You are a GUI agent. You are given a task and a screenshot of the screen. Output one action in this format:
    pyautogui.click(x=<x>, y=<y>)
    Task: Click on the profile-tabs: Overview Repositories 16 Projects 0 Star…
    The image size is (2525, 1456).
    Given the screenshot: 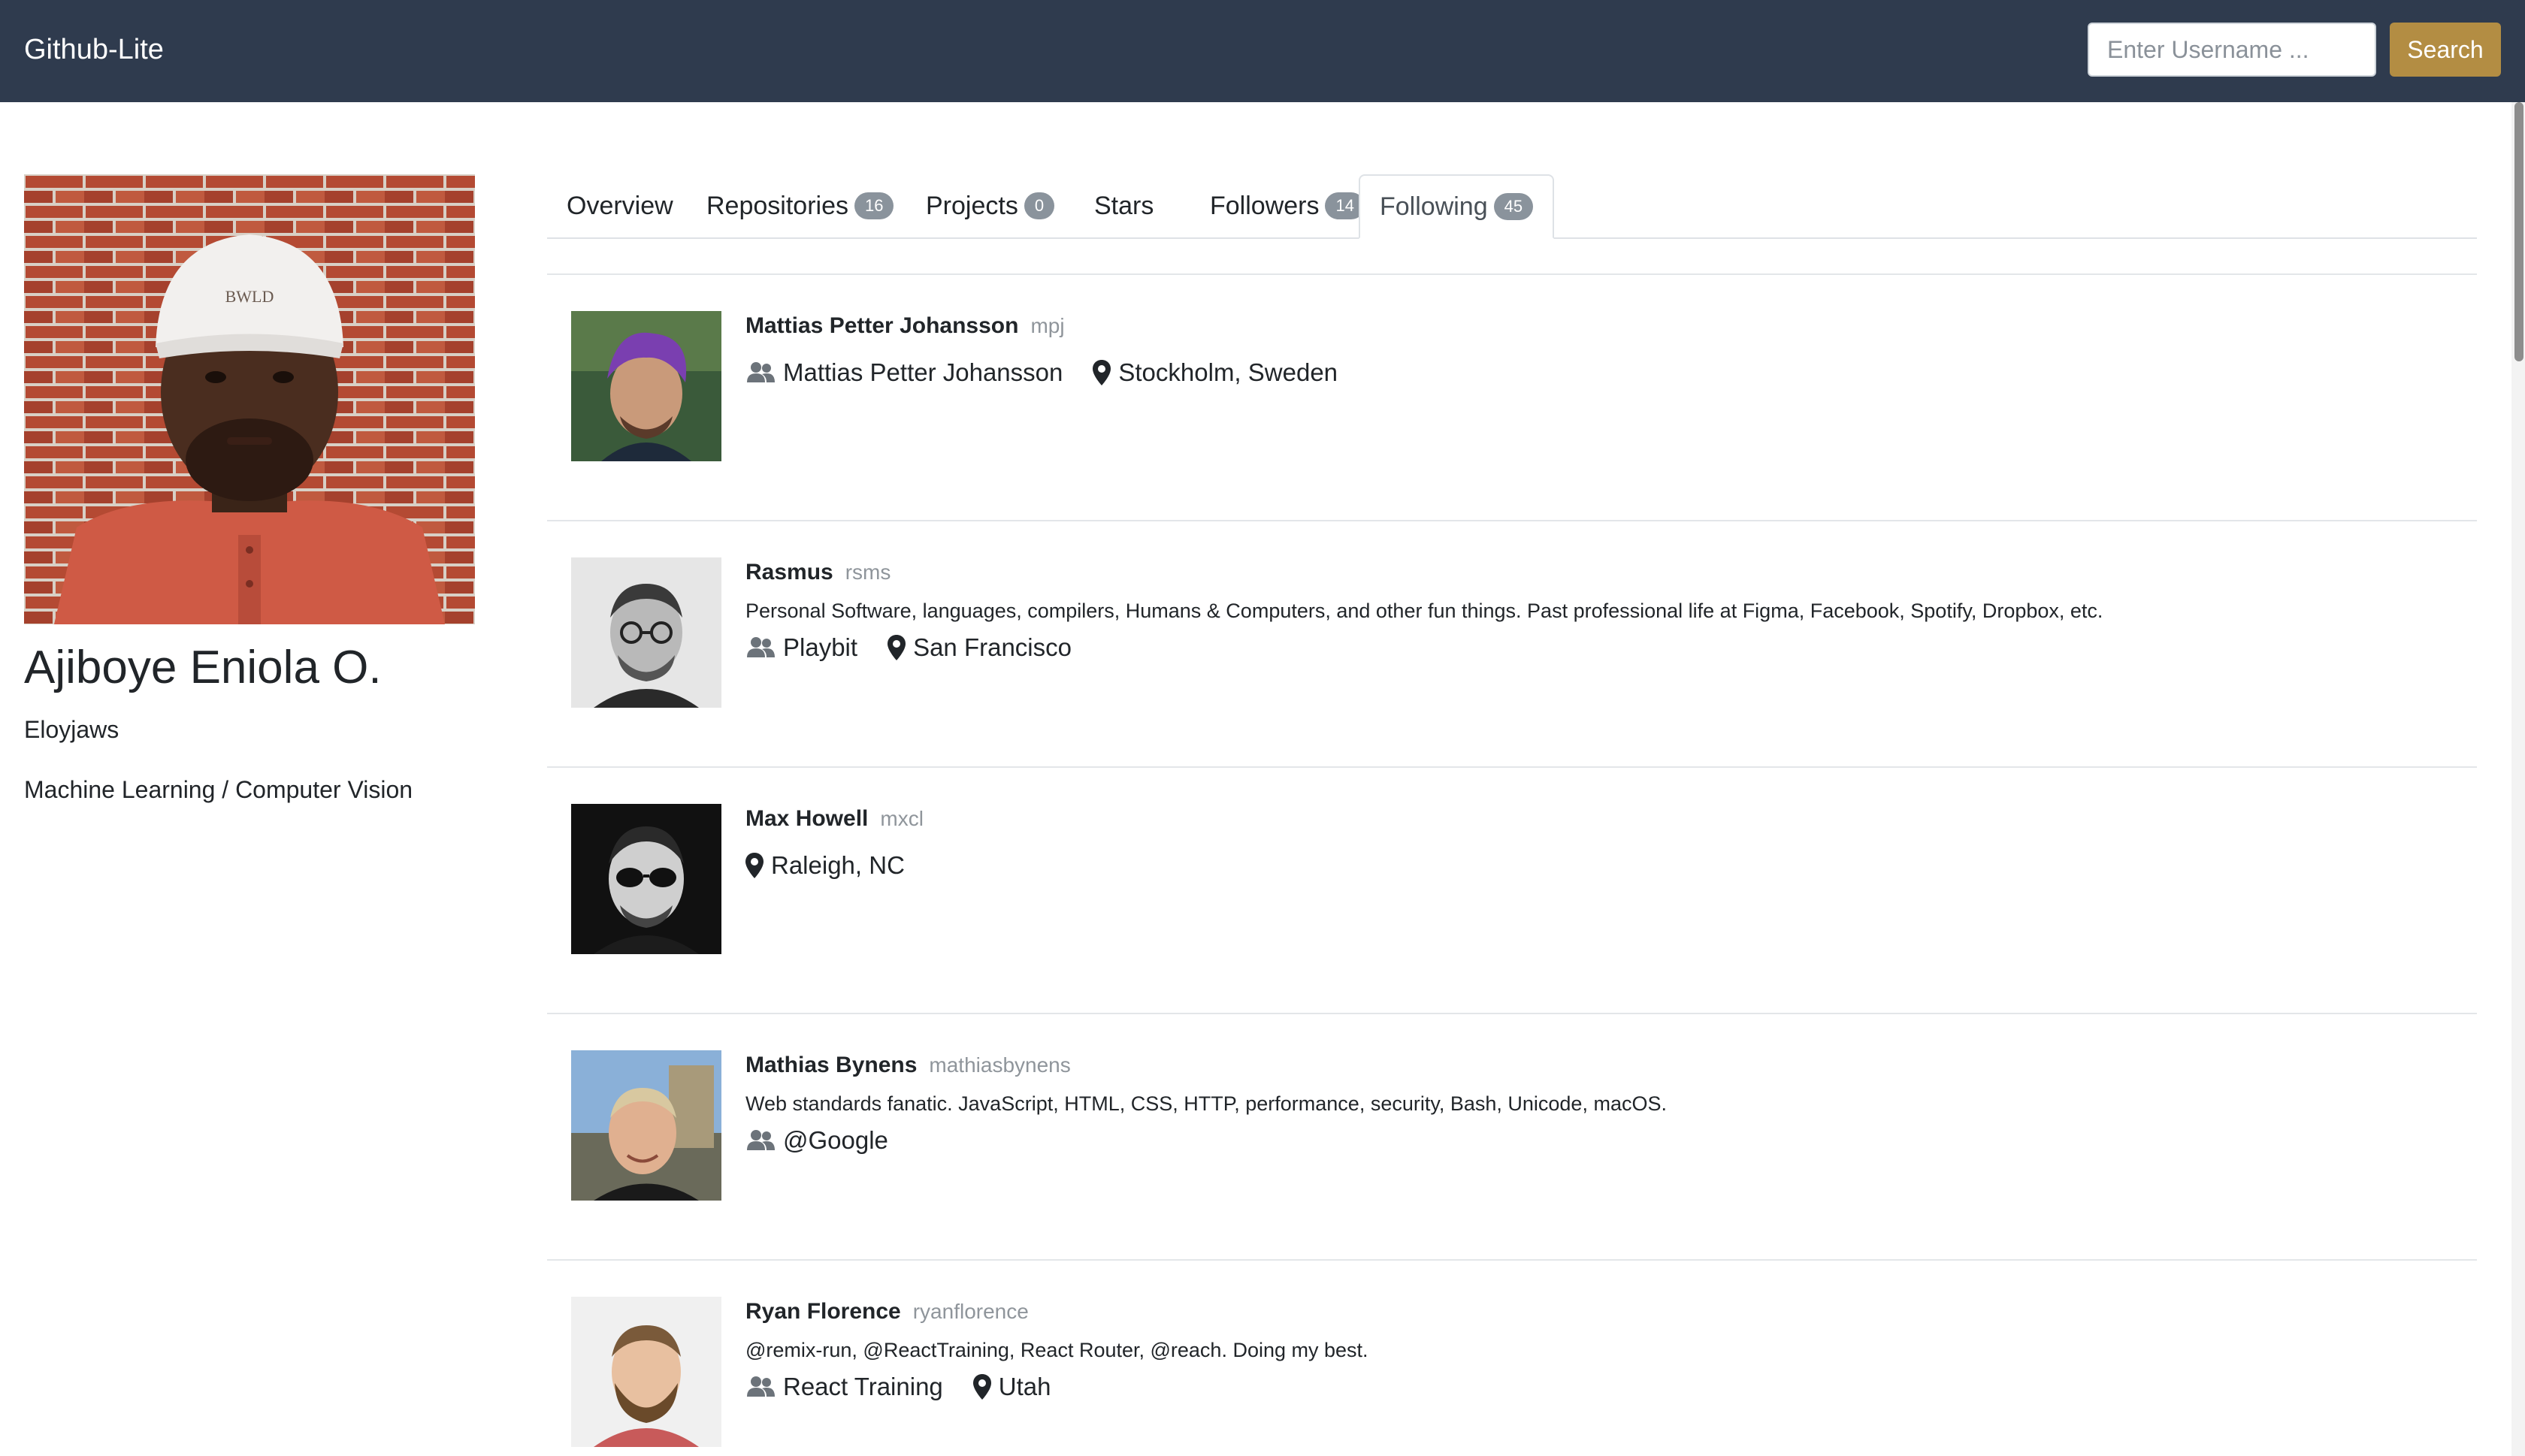 What is the action you would take?
    pyautogui.click(x=1512, y=206)
    